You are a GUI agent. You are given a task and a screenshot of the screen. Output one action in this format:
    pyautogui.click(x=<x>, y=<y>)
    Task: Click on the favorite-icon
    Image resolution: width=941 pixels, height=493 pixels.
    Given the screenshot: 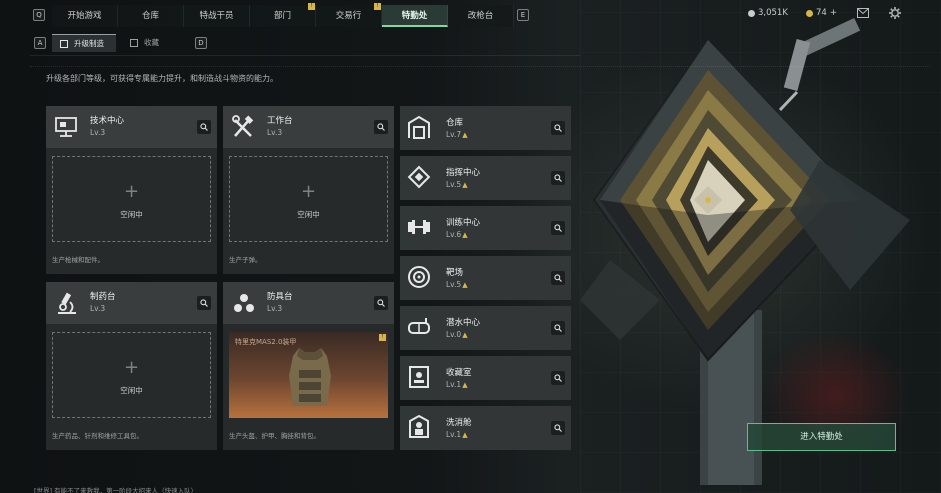 What is the action you would take?
    pyautogui.click(x=134, y=43)
    